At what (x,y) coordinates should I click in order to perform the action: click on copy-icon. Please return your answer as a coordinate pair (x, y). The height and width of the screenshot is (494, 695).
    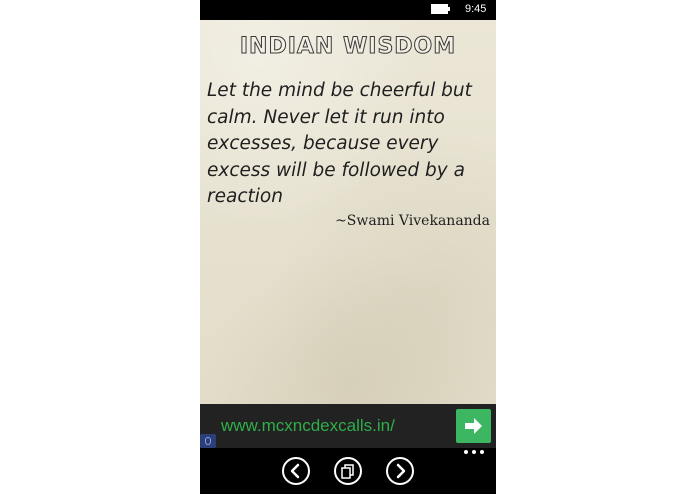
    Looking at the image, I should click on (347, 471).